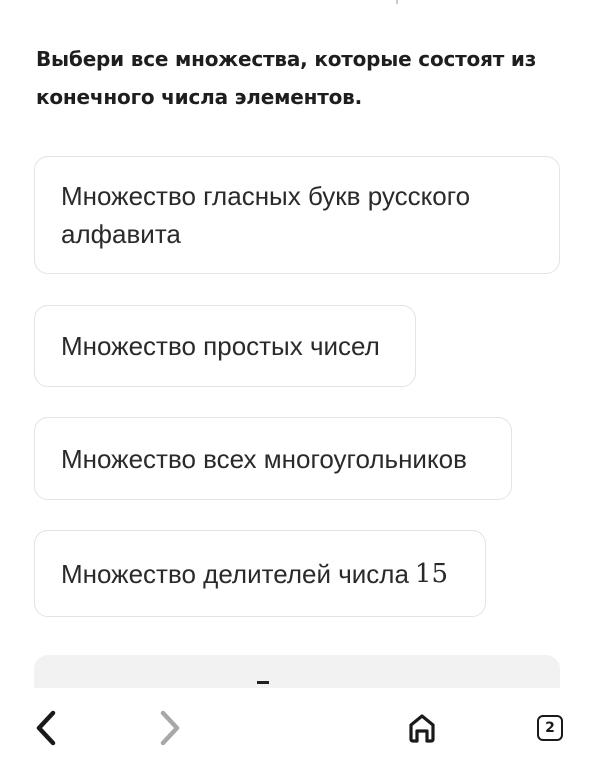 The image size is (594, 763). I want to click on answer-option-primes: Множество простых чисел, so click(225, 346).